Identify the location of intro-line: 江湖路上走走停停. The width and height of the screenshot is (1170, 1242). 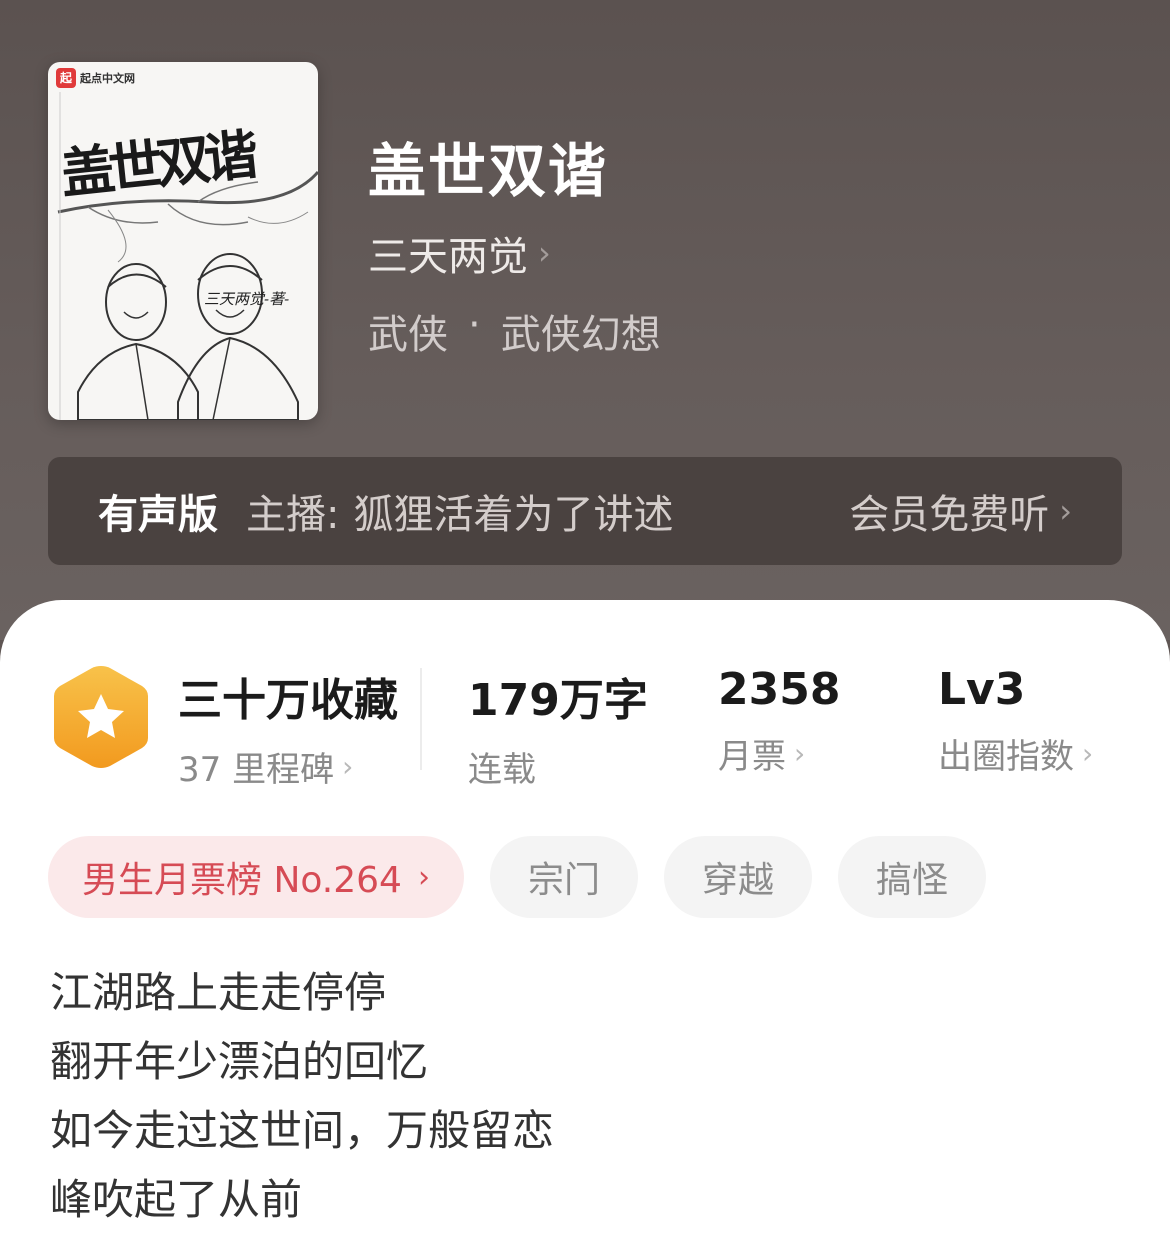
(218, 992).